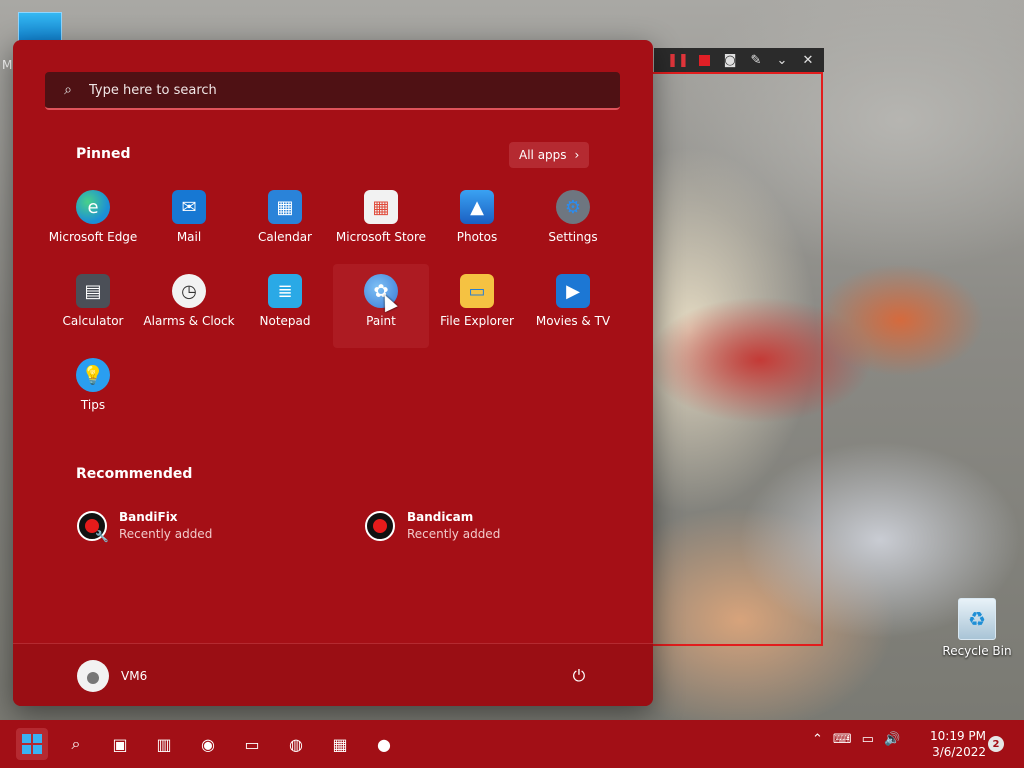  I want to click on recycle-bin: ♻ Recycle Bin, so click(977, 628).